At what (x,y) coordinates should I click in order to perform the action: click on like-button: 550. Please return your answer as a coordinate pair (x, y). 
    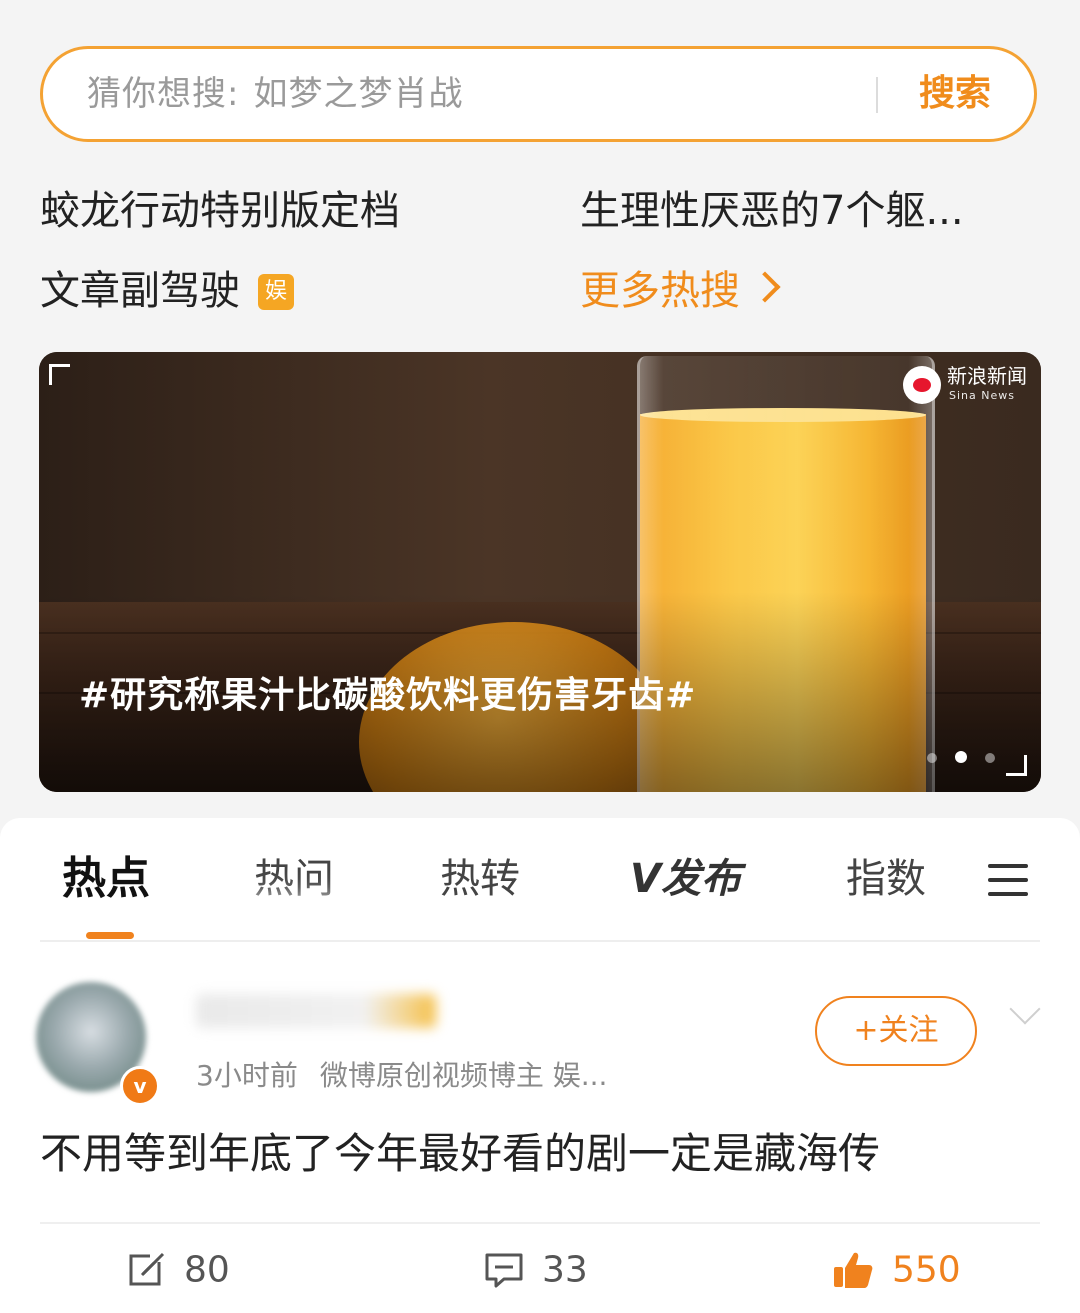
    Looking at the image, I should click on (896, 1269).